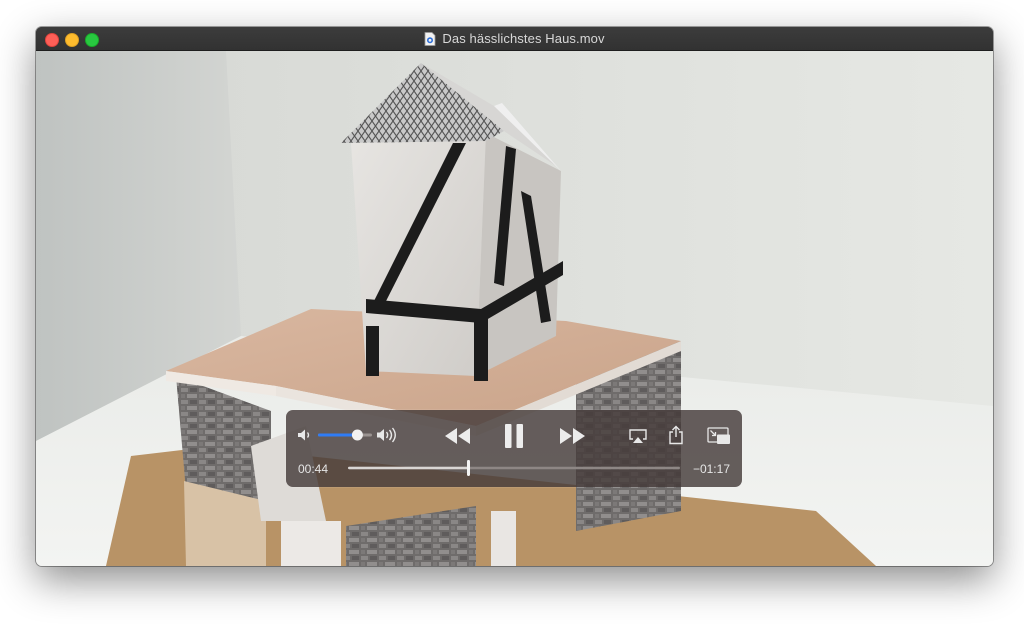 This screenshot has height=635, width=1024. Describe the element at coordinates (338, 435) in the screenshot. I see `volume-fill` at that location.